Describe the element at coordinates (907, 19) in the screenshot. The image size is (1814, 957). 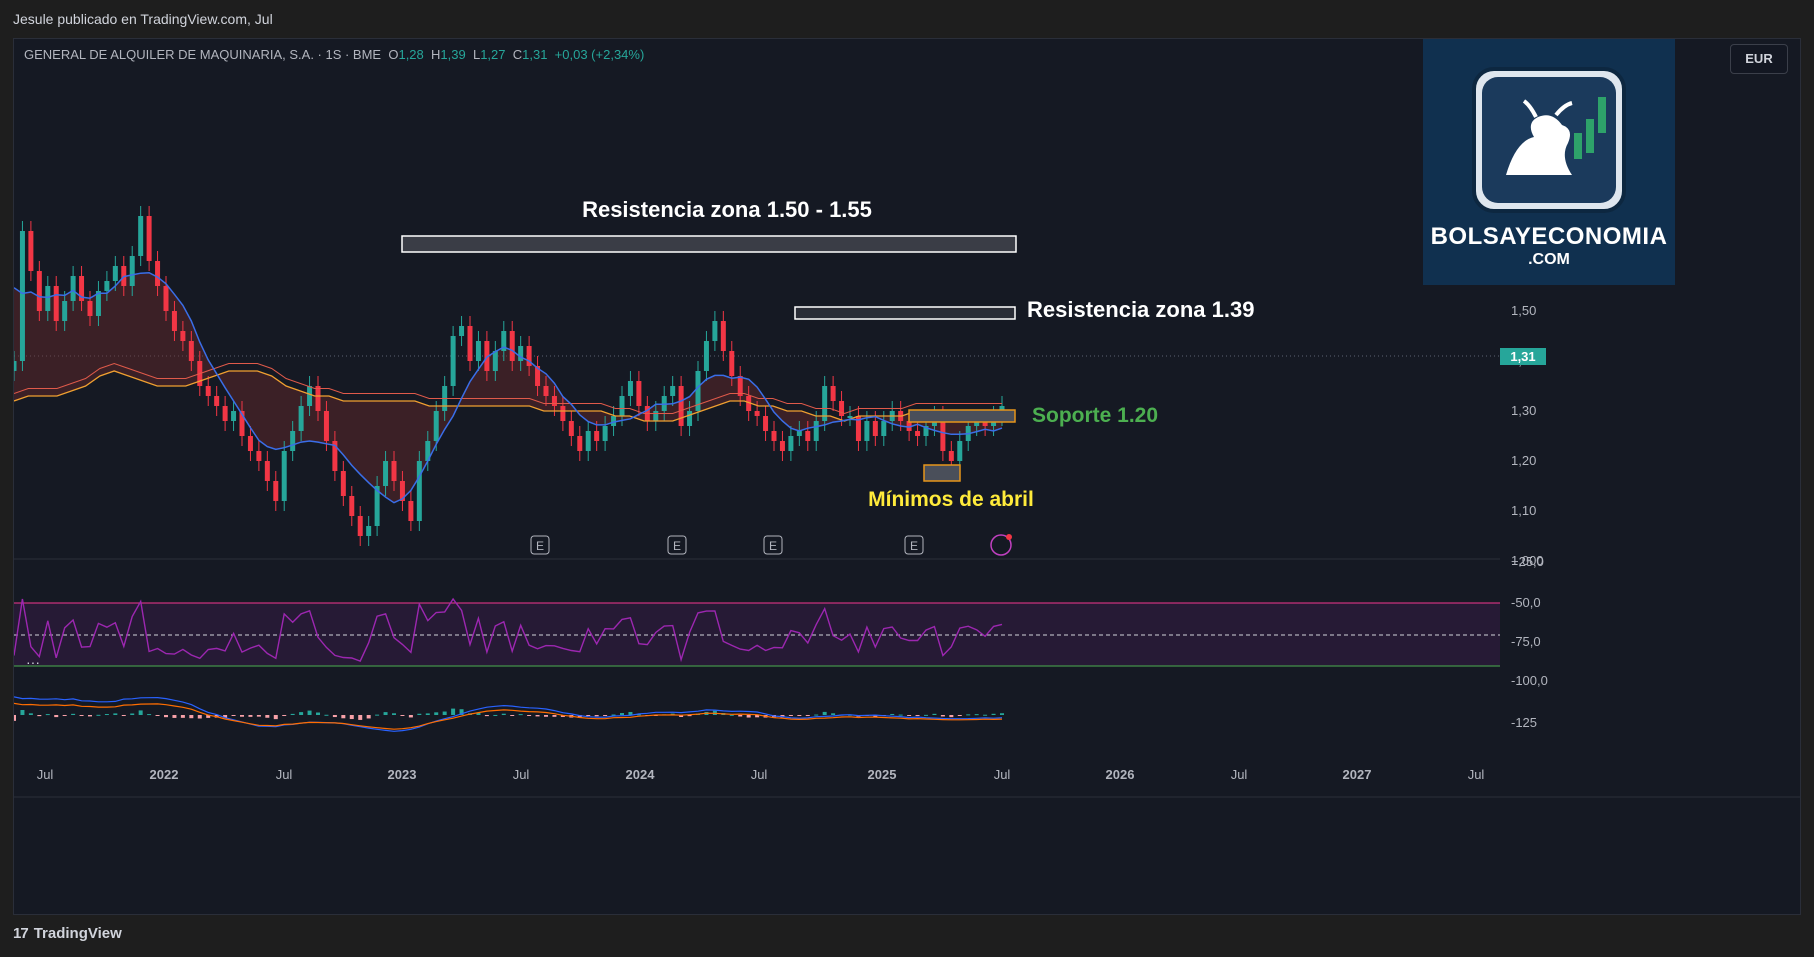
I see `publisher-bar: Jesule publicado en TradingView.com, Jul` at that location.